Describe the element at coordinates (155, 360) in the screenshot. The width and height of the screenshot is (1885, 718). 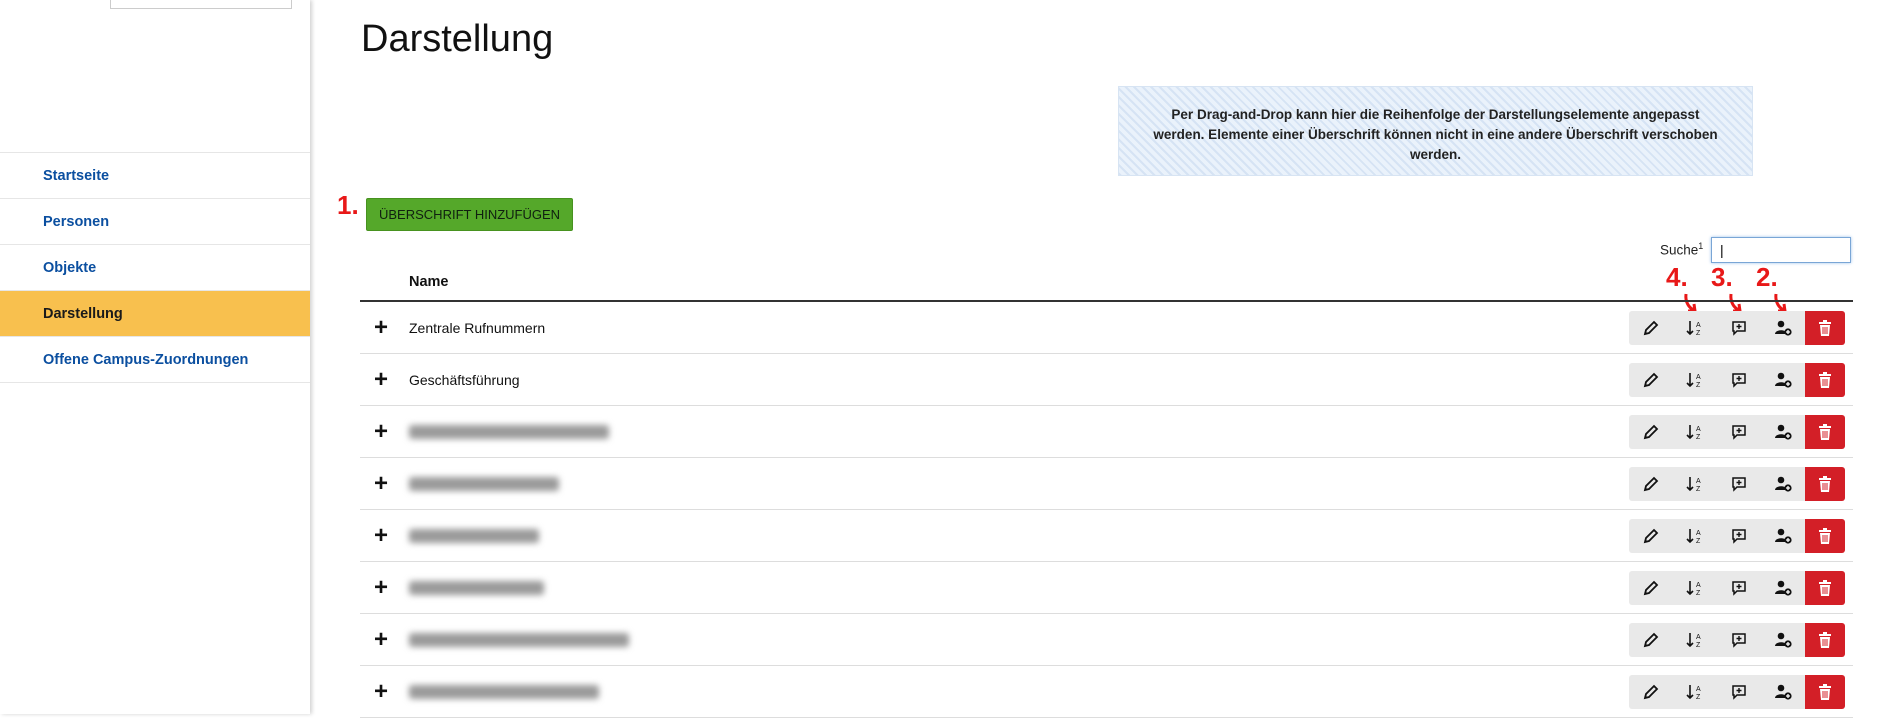
I see `sidebar-item-offene-campus-zuordnungen: Offene Campus-Zuordnungen` at that location.